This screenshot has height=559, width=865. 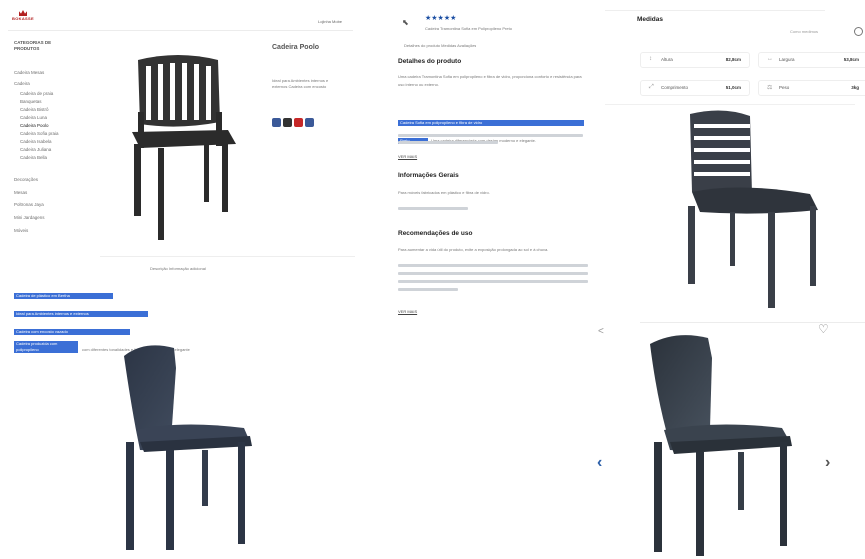 What do you see at coordinates (20, 192) in the screenshot?
I see `sidebar-item: Mesas` at bounding box center [20, 192].